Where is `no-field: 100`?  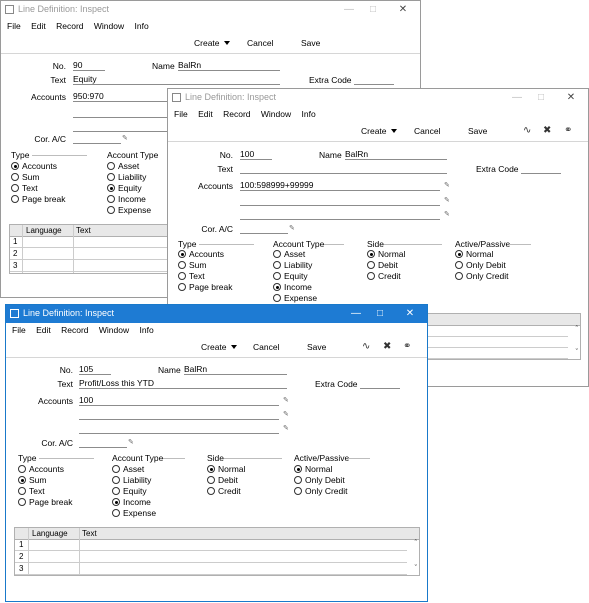
no-field: 100 is located at coordinates (256, 154).